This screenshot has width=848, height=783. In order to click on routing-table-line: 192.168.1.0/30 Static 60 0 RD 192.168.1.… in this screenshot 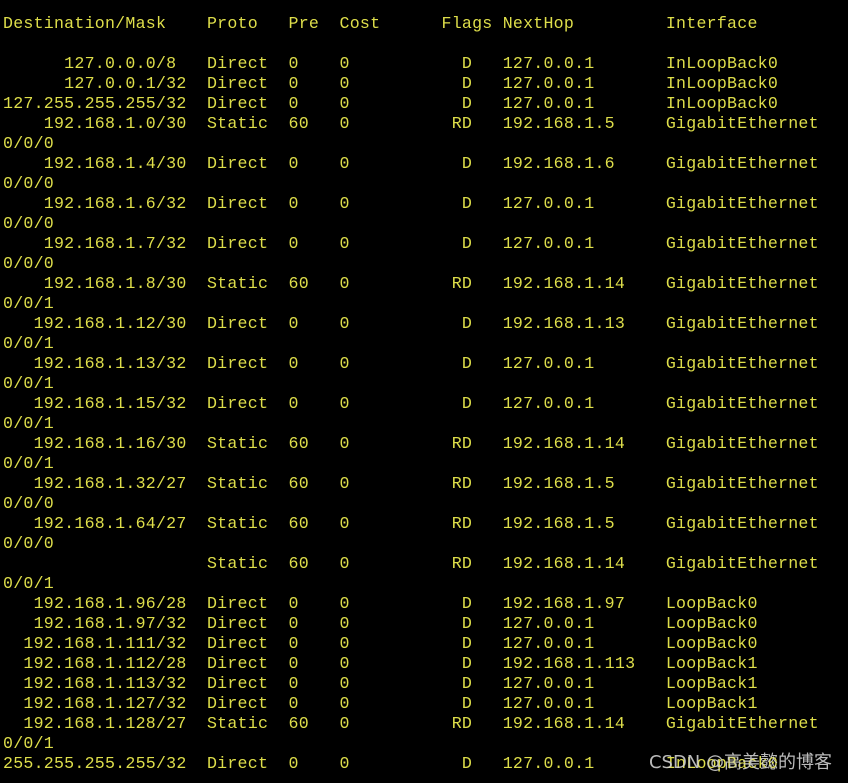, I will do `click(411, 123)`.